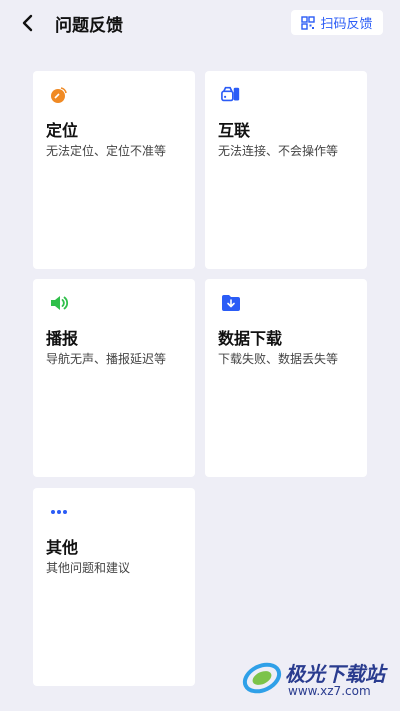 This screenshot has height=711, width=400. What do you see at coordinates (59, 512) in the screenshot?
I see `more-dots-icon` at bounding box center [59, 512].